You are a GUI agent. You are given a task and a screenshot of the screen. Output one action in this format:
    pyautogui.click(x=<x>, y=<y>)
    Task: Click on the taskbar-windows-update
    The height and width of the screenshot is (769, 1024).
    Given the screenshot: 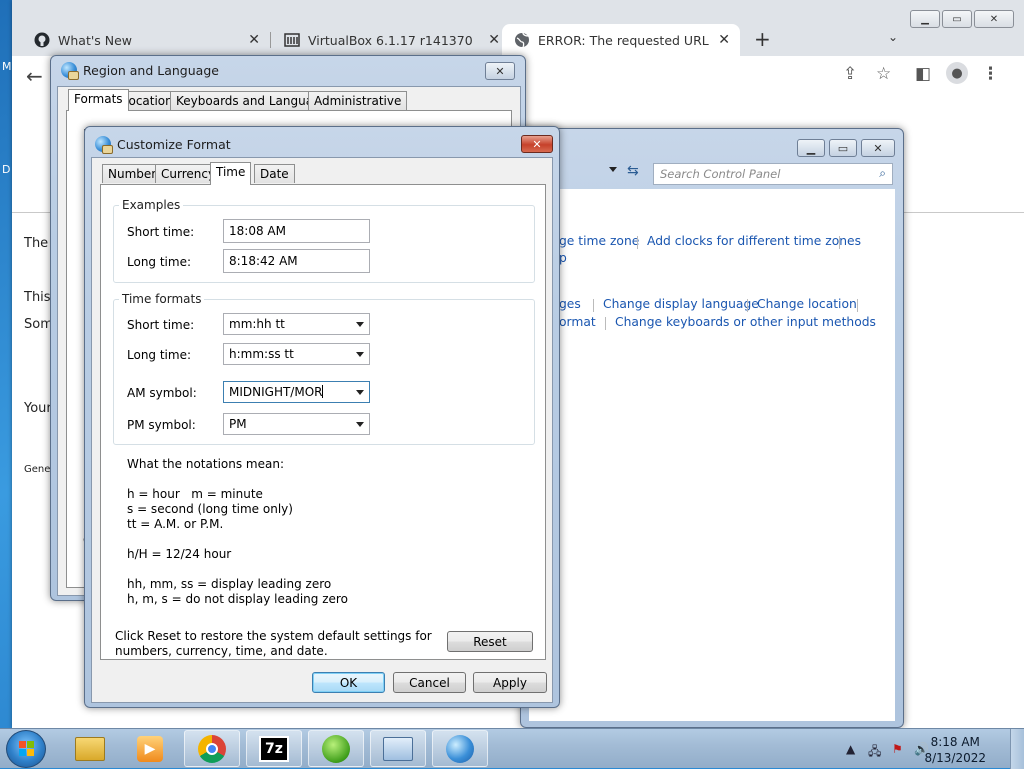 What is the action you would take?
    pyautogui.click(x=336, y=748)
    